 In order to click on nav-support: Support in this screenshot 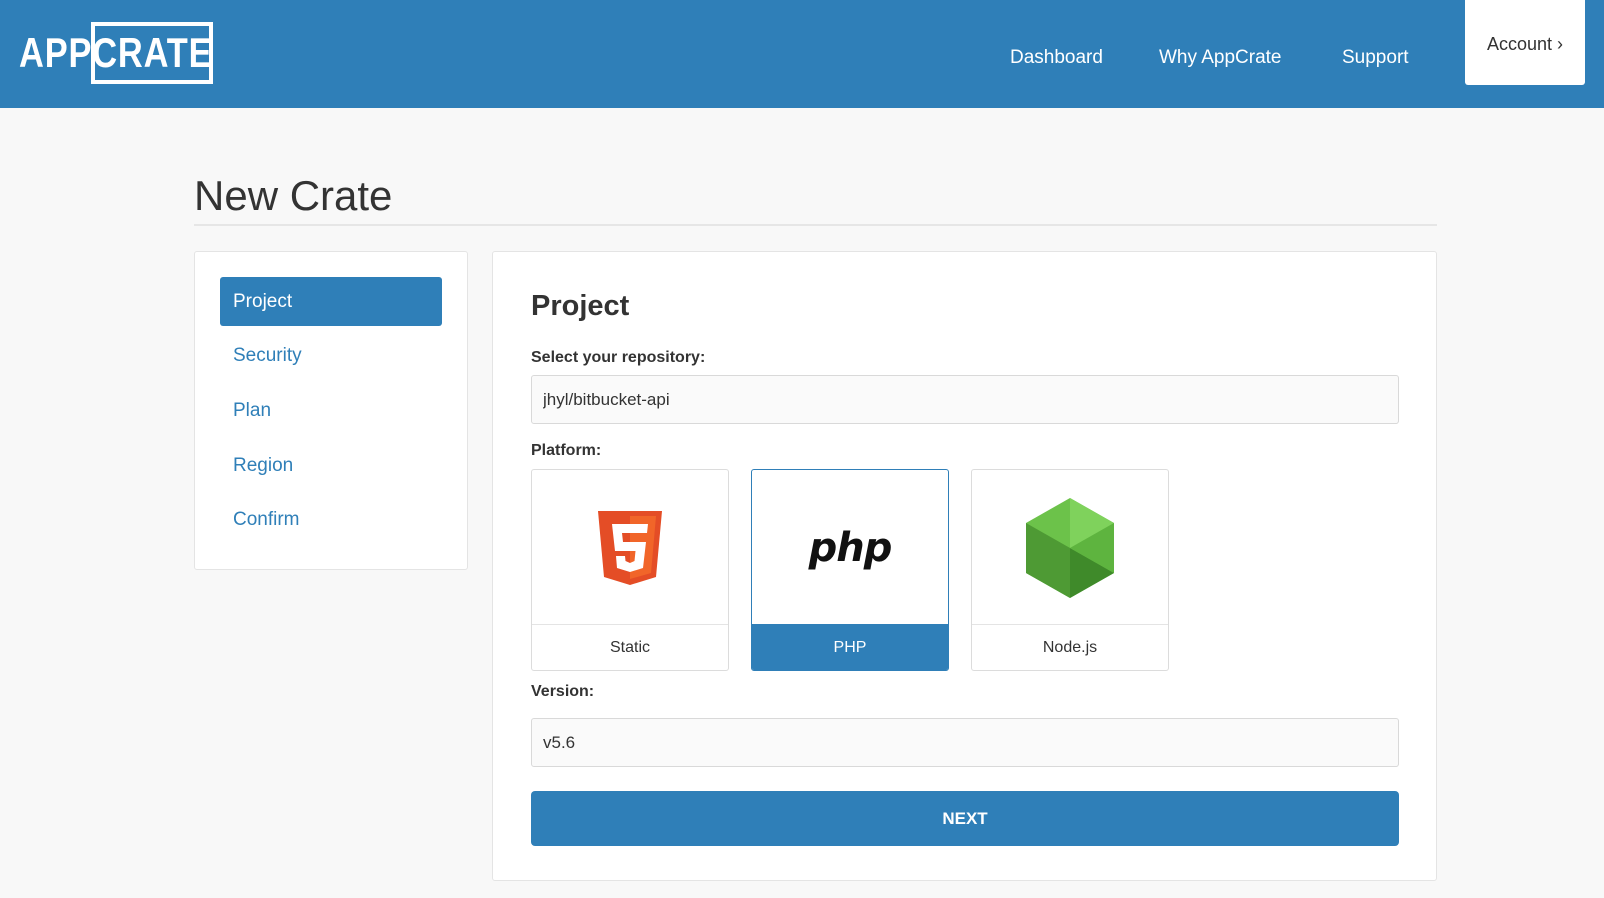, I will do `click(1375, 58)`.